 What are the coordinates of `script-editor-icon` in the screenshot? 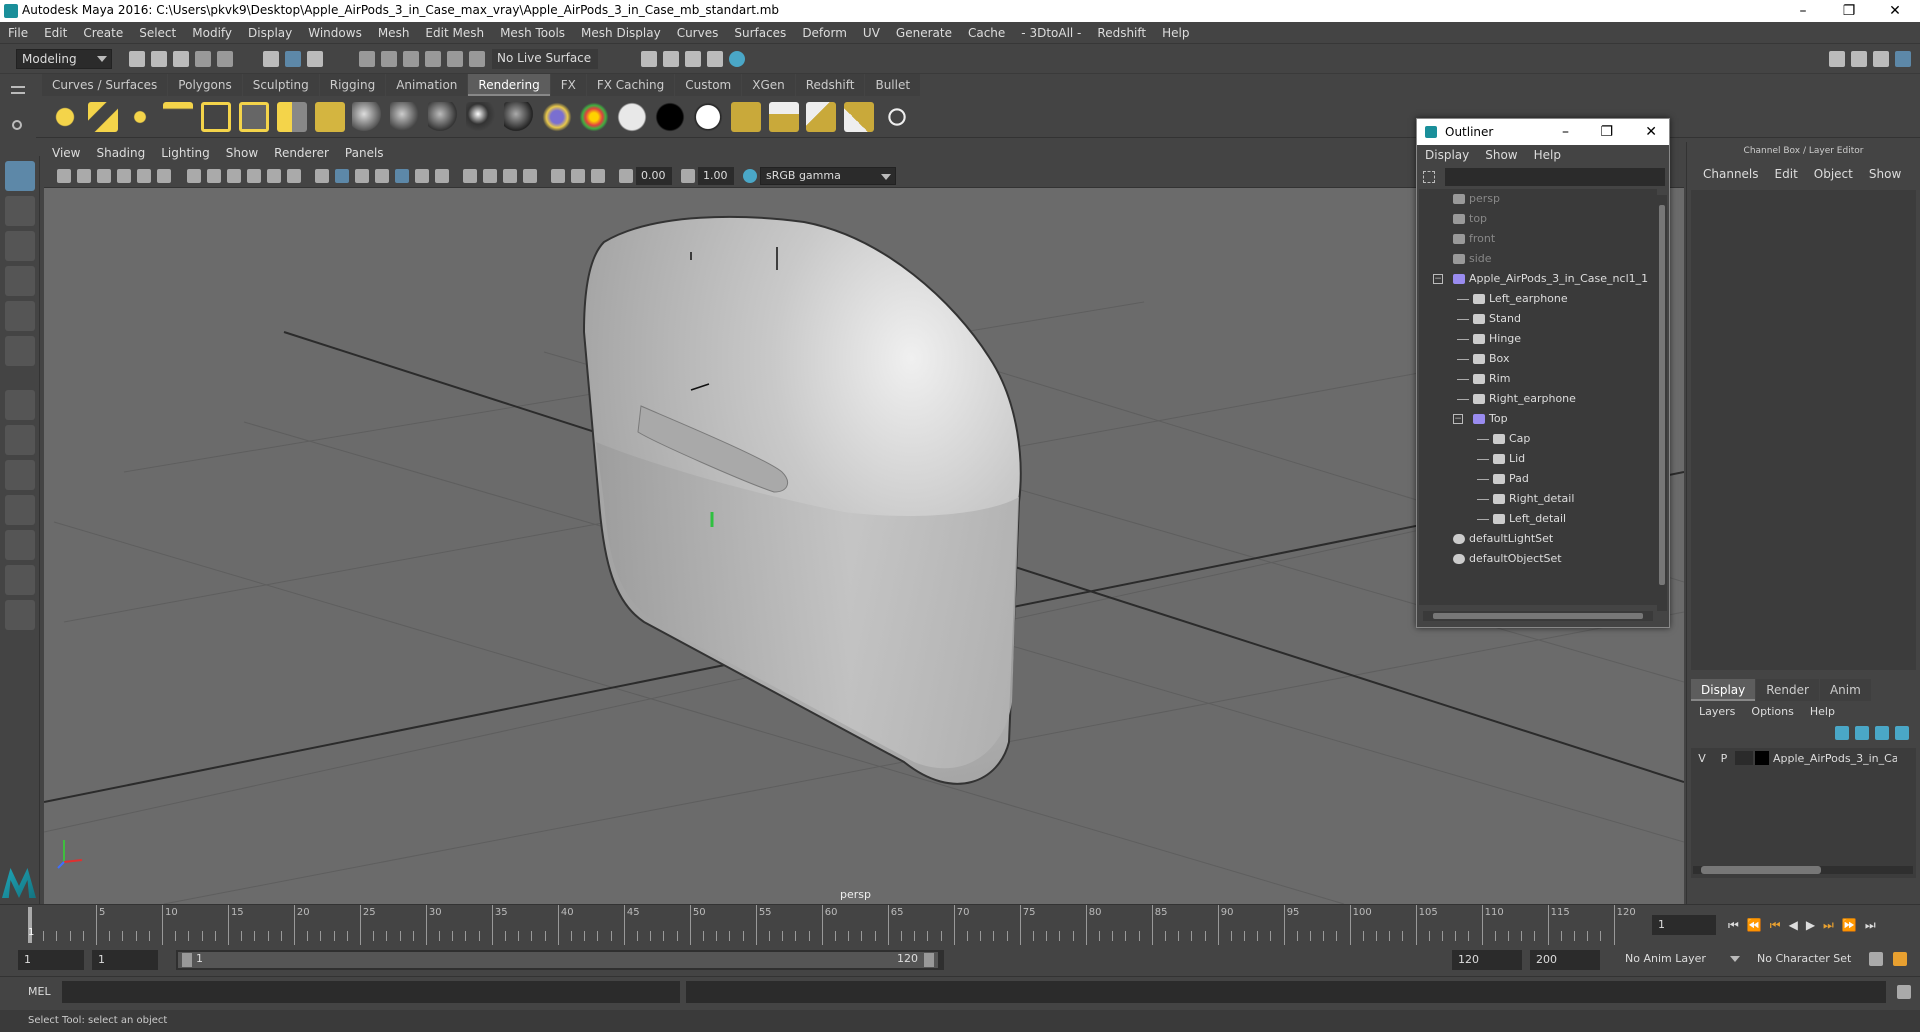 It's located at (1904, 992).